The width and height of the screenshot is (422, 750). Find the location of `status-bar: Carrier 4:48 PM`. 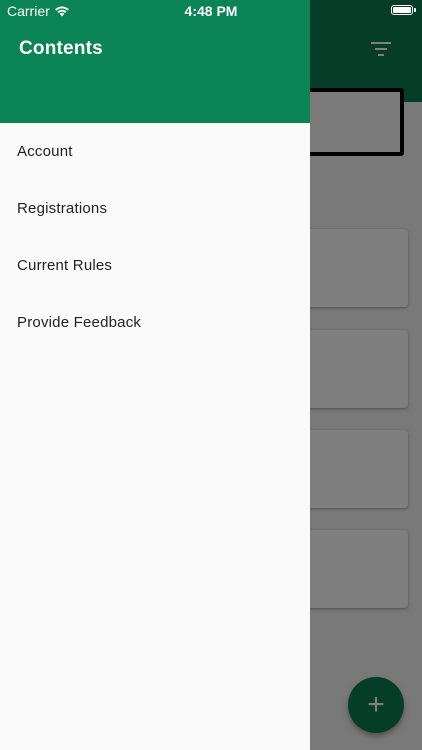

status-bar: Carrier 4:48 PM is located at coordinates (211, 11).